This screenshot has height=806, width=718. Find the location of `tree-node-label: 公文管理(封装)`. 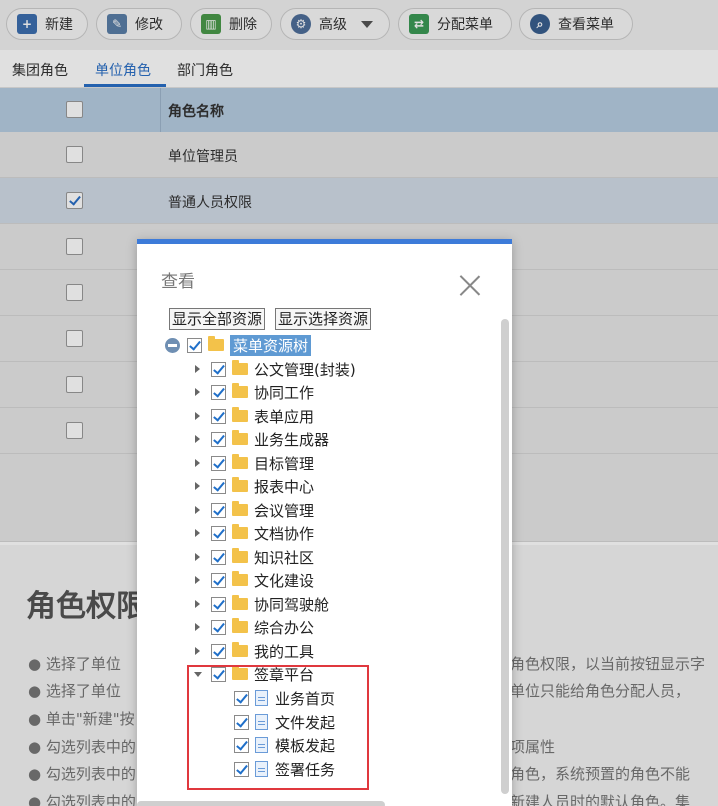

tree-node-label: 公文管理(封装) is located at coordinates (305, 369).